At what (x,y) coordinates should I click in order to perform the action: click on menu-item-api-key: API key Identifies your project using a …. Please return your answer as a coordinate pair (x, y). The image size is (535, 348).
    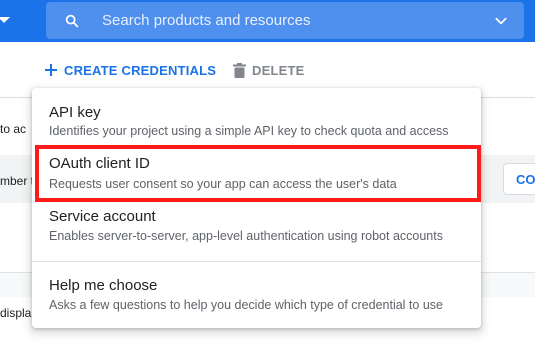
    Looking at the image, I should click on (256, 119).